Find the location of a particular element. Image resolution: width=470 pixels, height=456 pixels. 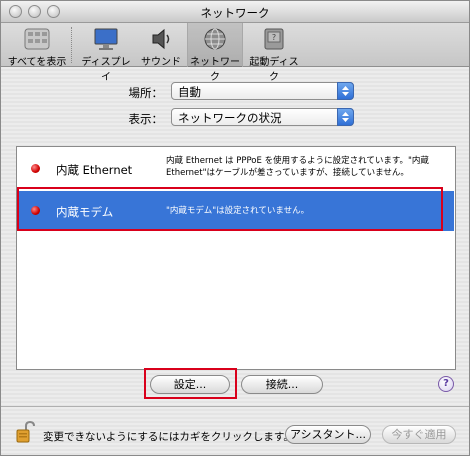

location-value: 自動 is located at coordinates (189, 92).